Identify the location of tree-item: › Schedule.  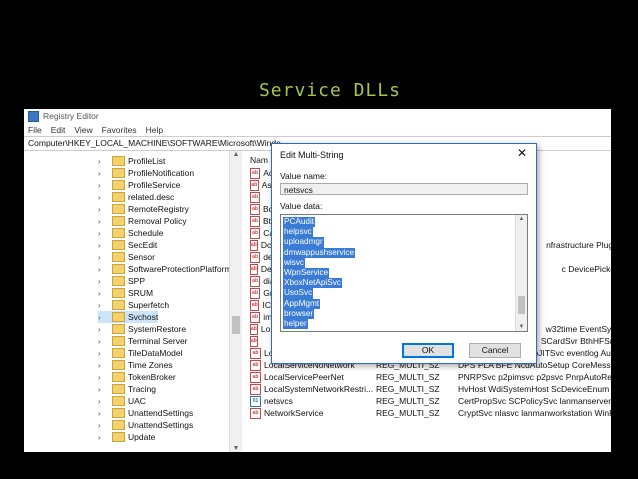
(130, 233).